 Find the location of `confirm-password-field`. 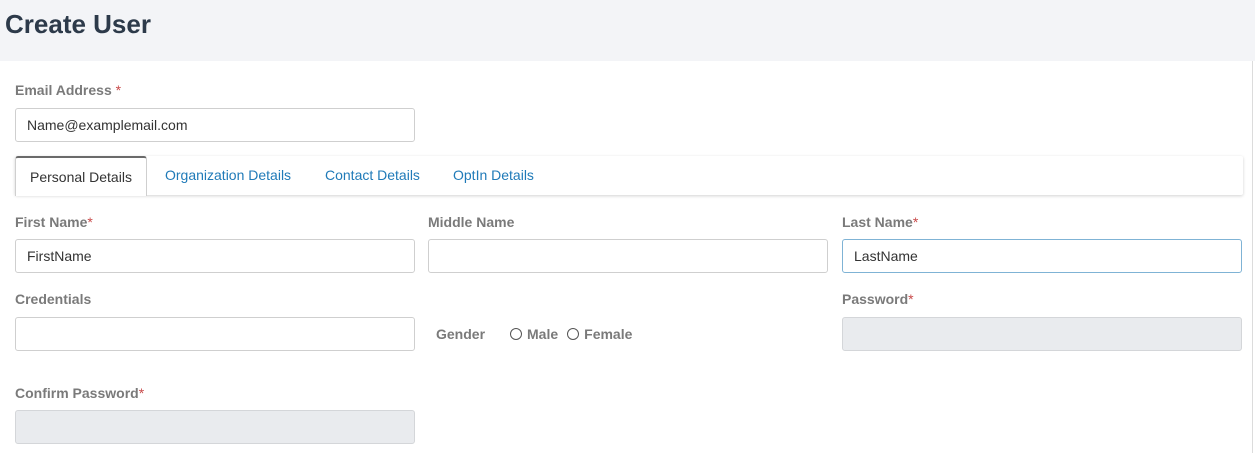

confirm-password-field is located at coordinates (215, 427).